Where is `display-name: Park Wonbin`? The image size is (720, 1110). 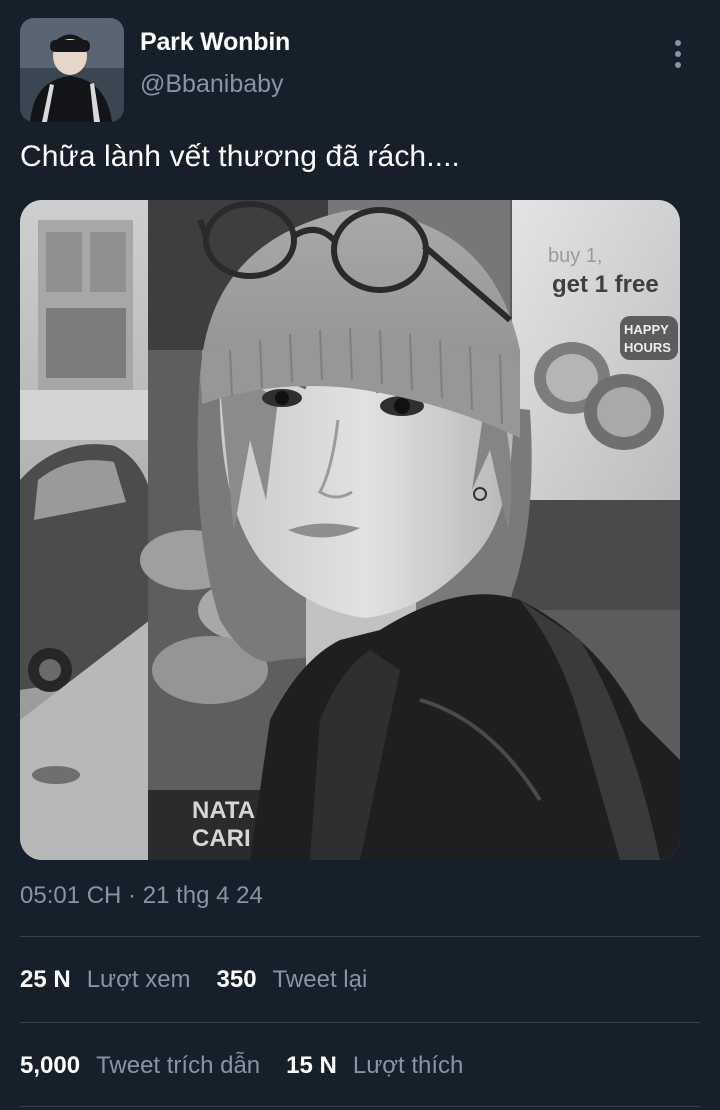 display-name: Park Wonbin is located at coordinates (215, 42).